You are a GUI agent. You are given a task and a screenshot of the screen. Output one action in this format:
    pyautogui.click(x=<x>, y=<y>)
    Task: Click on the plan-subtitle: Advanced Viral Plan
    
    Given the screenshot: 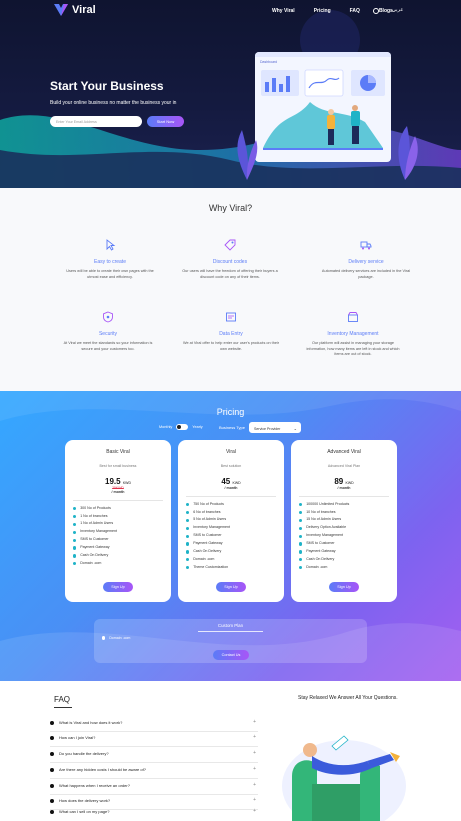 What is the action you would take?
    pyautogui.click(x=344, y=466)
    